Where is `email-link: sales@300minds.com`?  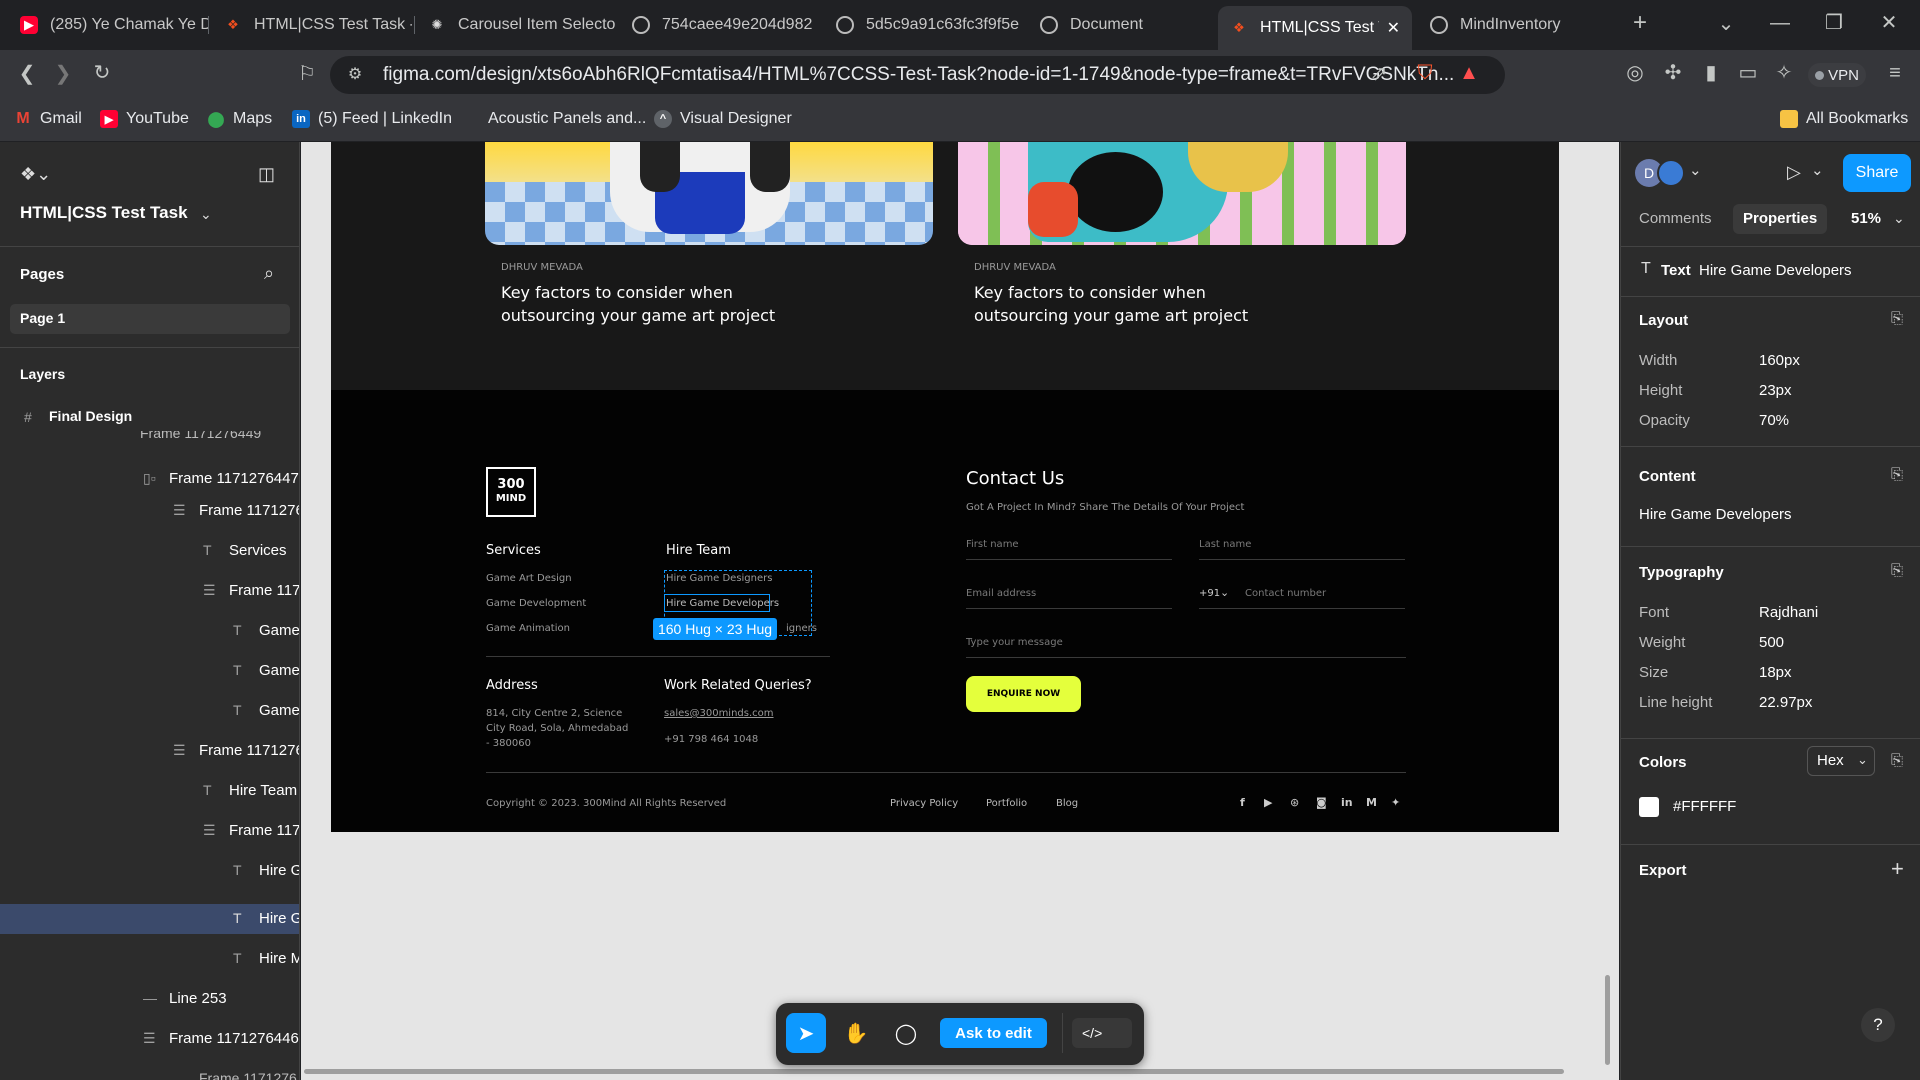 email-link: sales@300minds.com is located at coordinates (719, 713).